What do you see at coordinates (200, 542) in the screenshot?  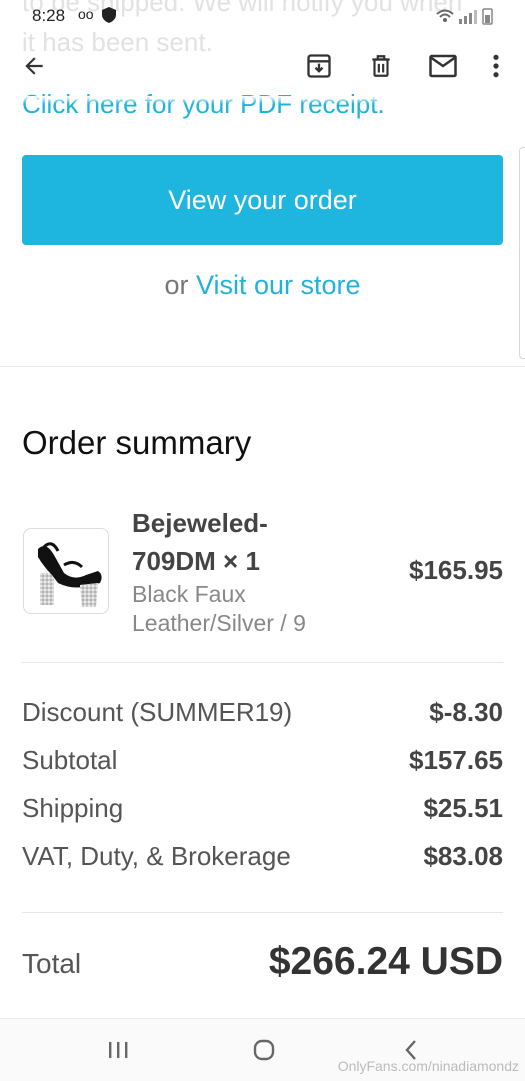 I see `product-name: Bejeweled-709DM × 1` at bounding box center [200, 542].